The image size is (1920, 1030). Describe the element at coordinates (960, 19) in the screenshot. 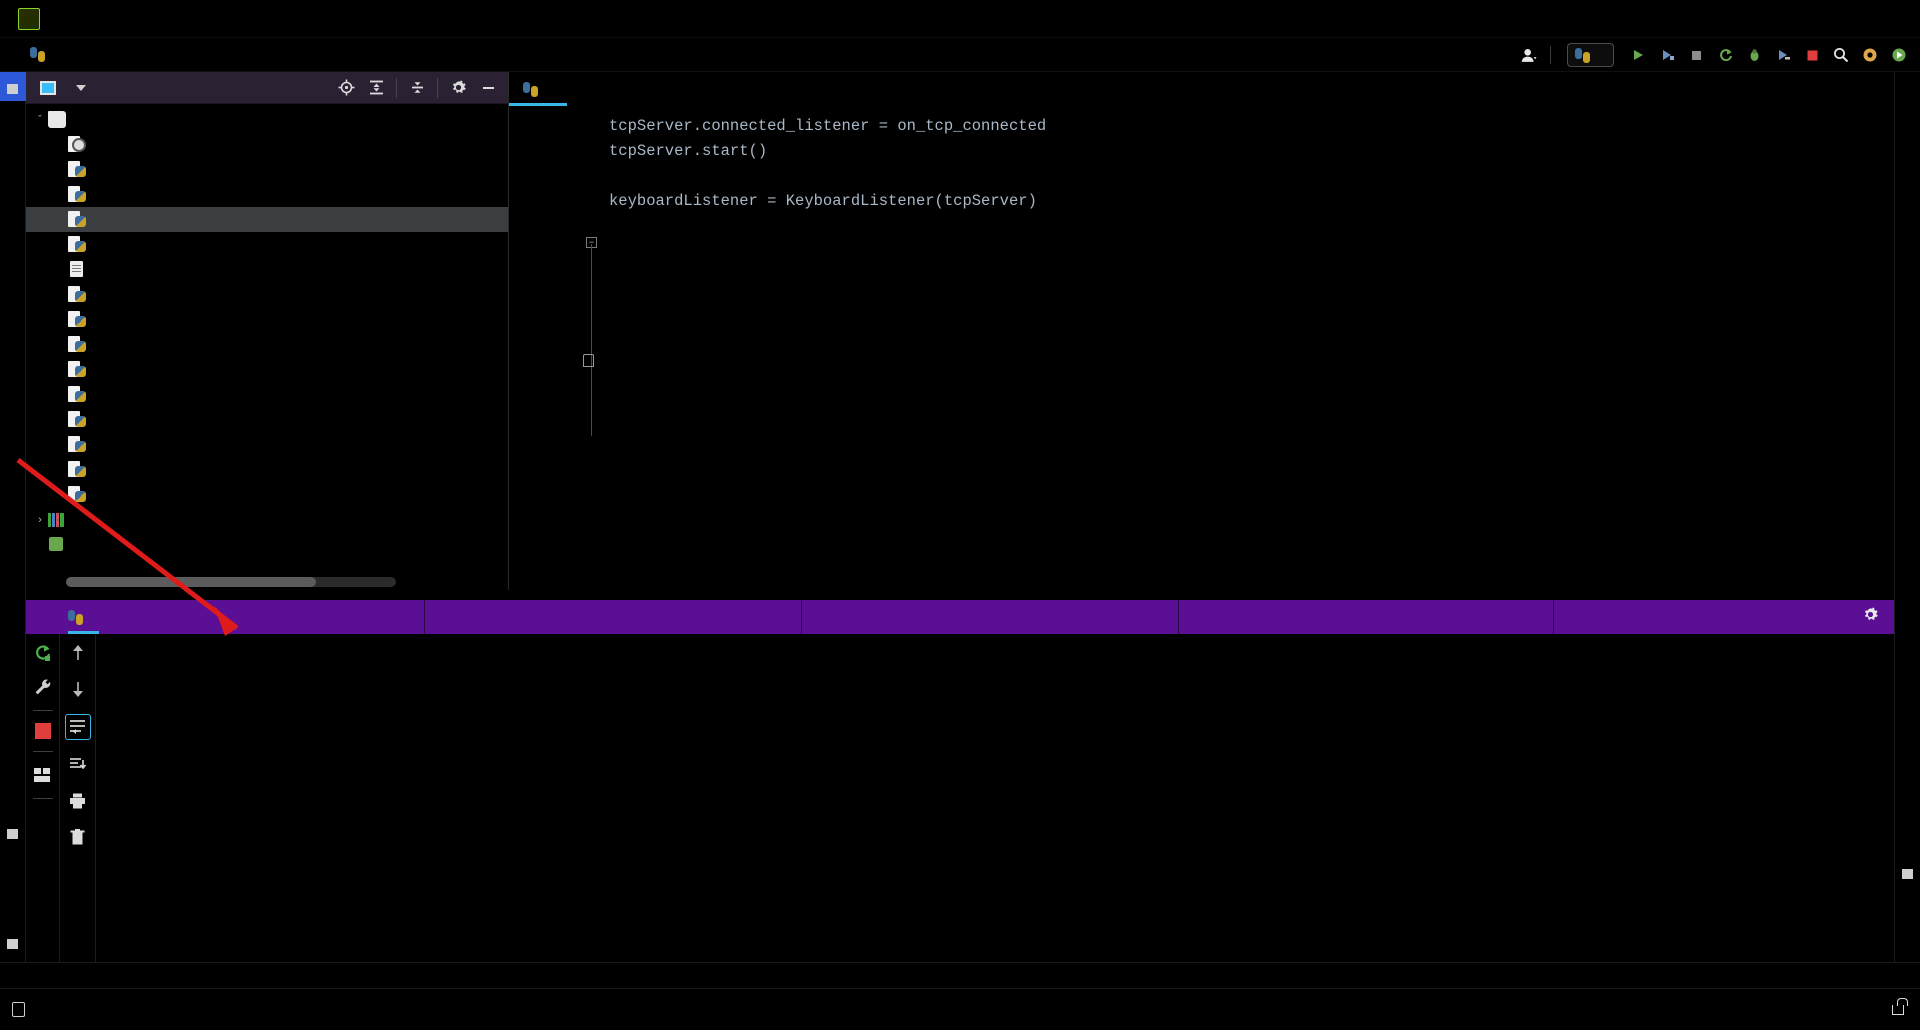

I see `title-bar` at that location.